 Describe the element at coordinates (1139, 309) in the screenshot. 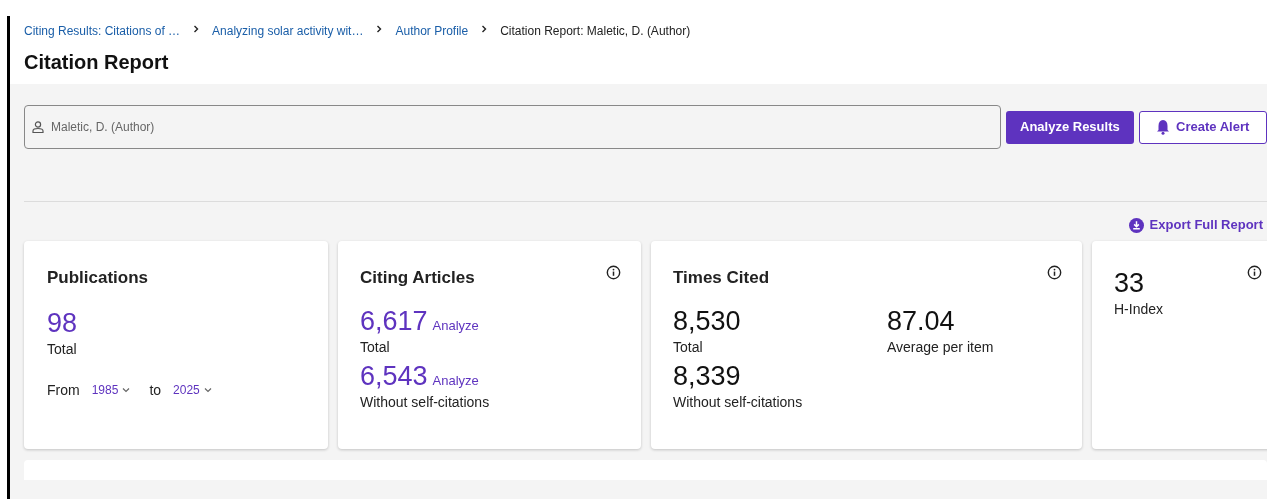

I see `h-index-caption: H-Index` at that location.